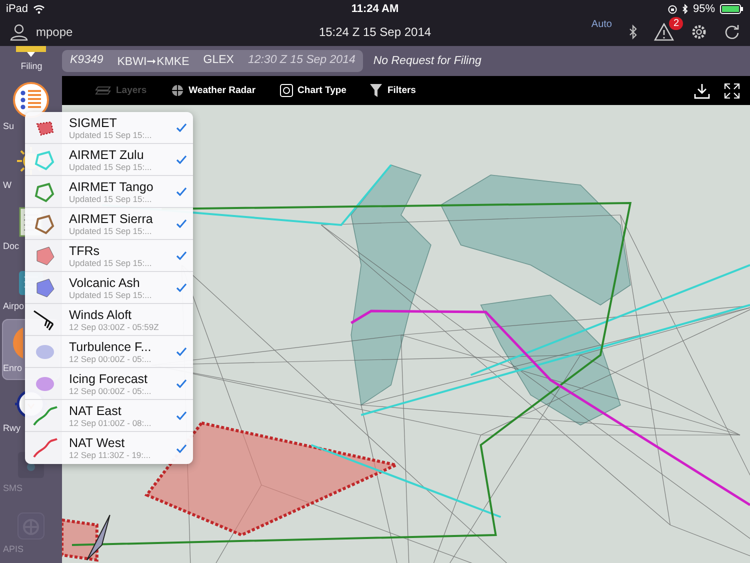 Image resolution: width=750 pixels, height=563 pixels. I want to click on layer-name: AIRMET Tango, so click(111, 187).